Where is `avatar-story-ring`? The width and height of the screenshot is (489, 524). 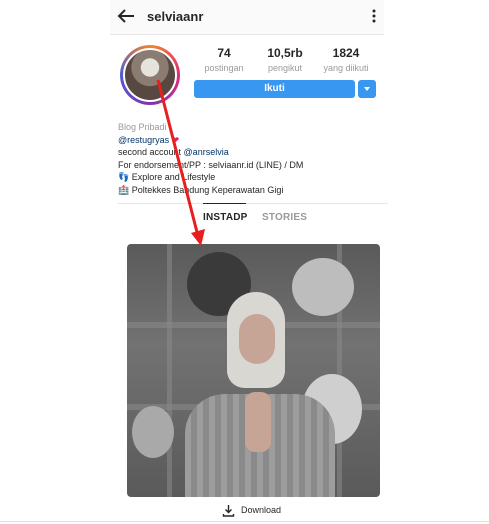
avatar-story-ring is located at coordinates (150, 75).